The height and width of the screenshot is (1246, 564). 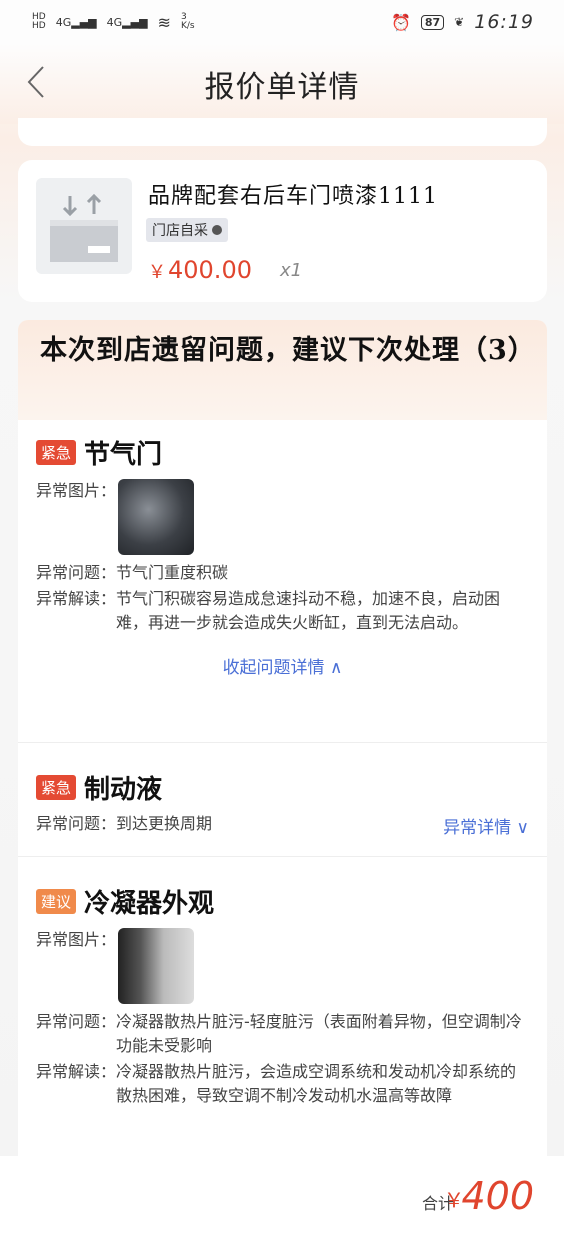 I want to click on issue-detail-link: 异常详情 ∨, so click(x=486, y=825).